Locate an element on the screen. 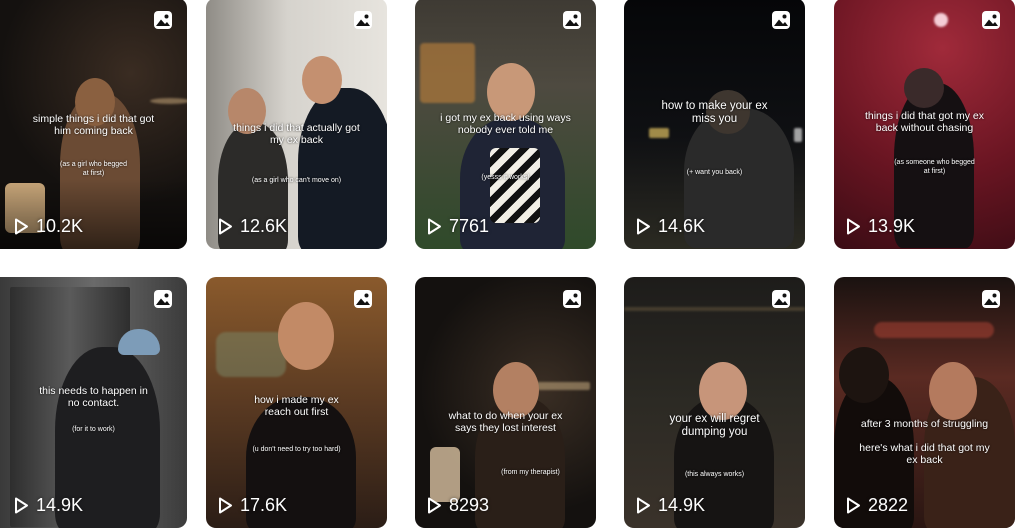 This screenshot has height=530, width=1024. view-count-label: 13.9K is located at coordinates (892, 226).